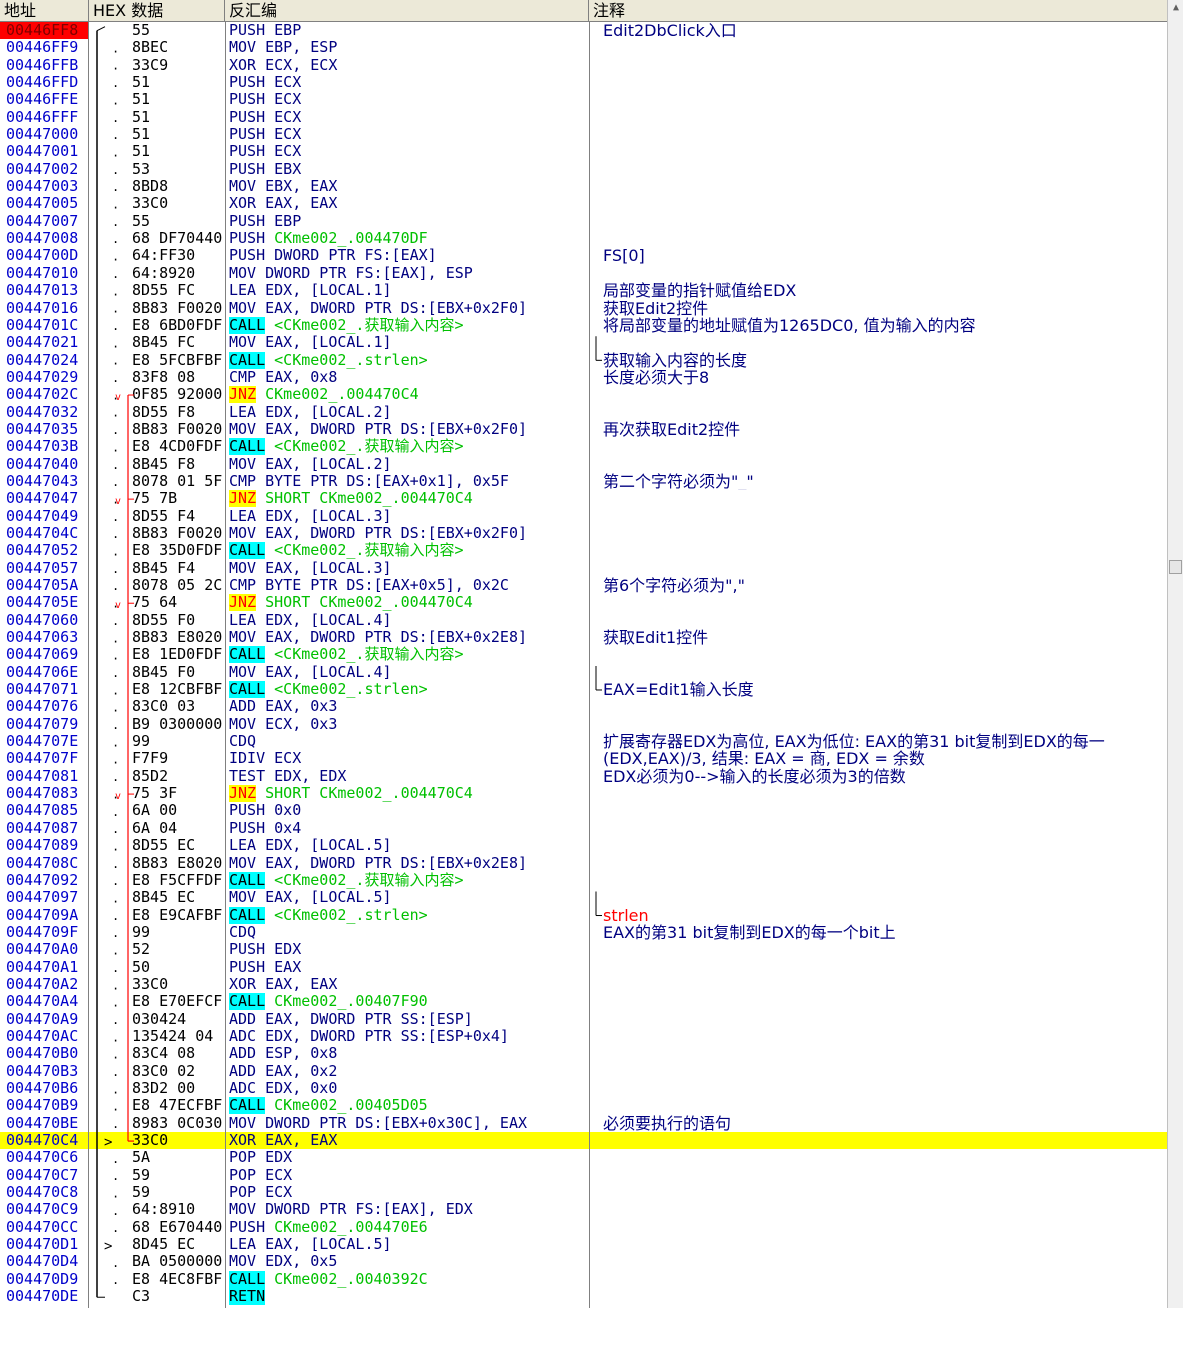  Describe the element at coordinates (101, 29) in the screenshot. I see `function-bracket` at that location.